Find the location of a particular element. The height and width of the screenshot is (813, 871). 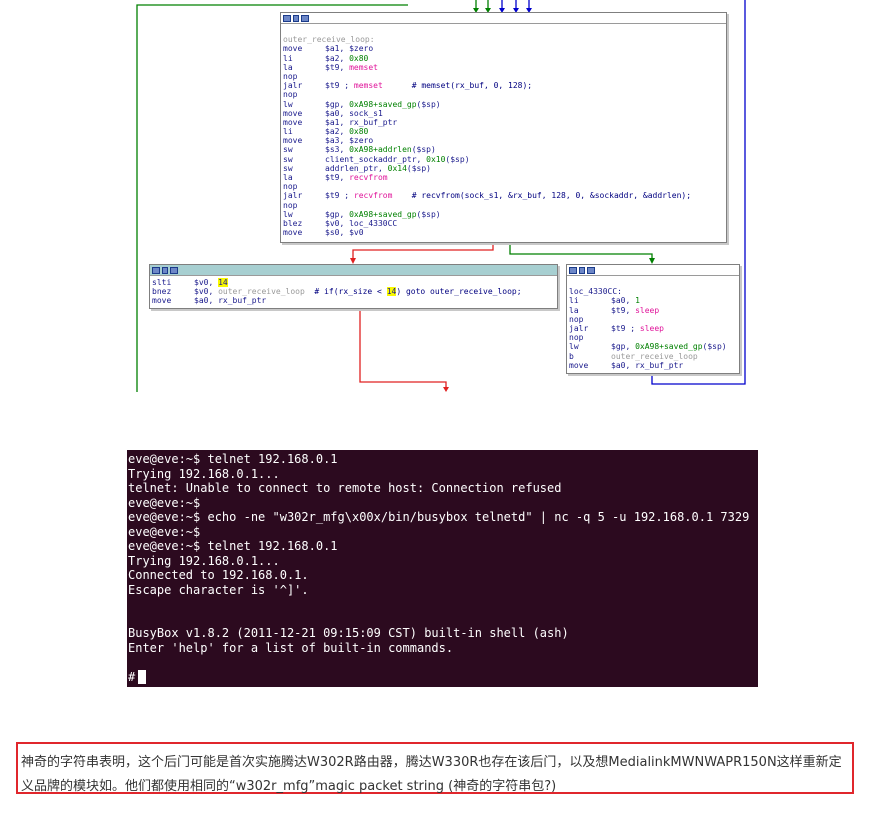

asm-token: $gp, is located at coordinates (337, 104).